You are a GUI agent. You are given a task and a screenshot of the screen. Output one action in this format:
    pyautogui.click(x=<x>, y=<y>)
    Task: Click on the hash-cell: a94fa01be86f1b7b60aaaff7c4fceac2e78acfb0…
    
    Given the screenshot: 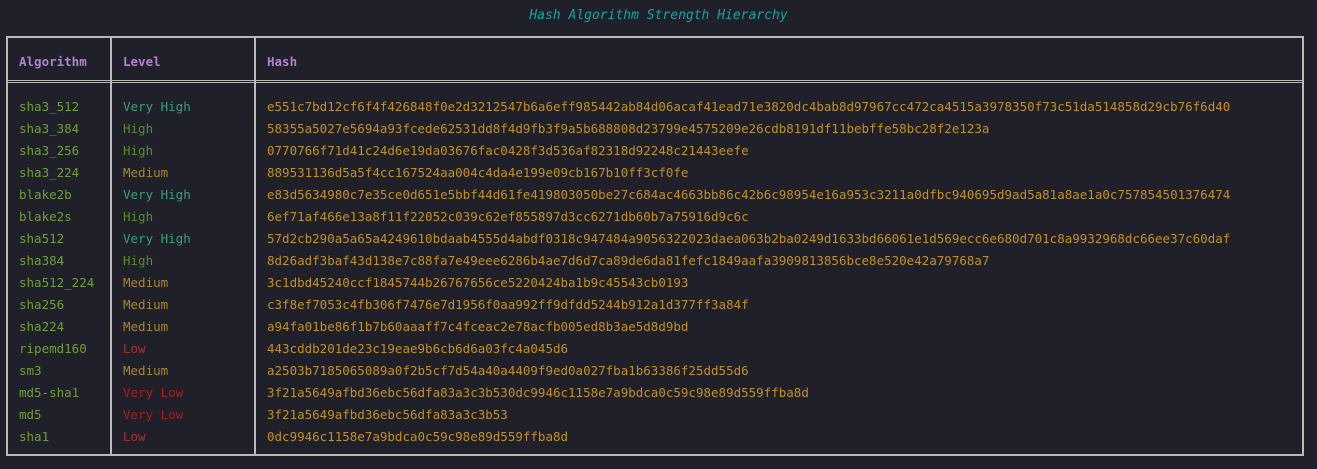 What is the action you would take?
    pyautogui.click(x=478, y=326)
    